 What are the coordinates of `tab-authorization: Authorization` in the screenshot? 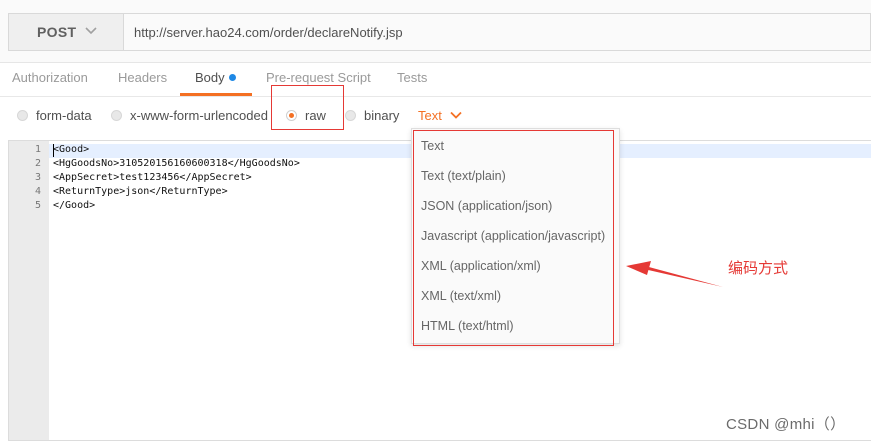 It's located at (50, 77).